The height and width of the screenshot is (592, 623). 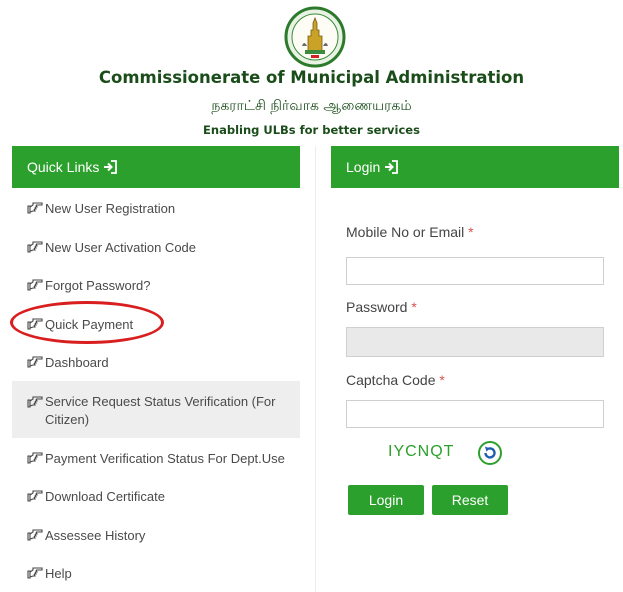 What do you see at coordinates (63, 167) in the screenshot?
I see `quick-links-heading-label: Quick Links` at bounding box center [63, 167].